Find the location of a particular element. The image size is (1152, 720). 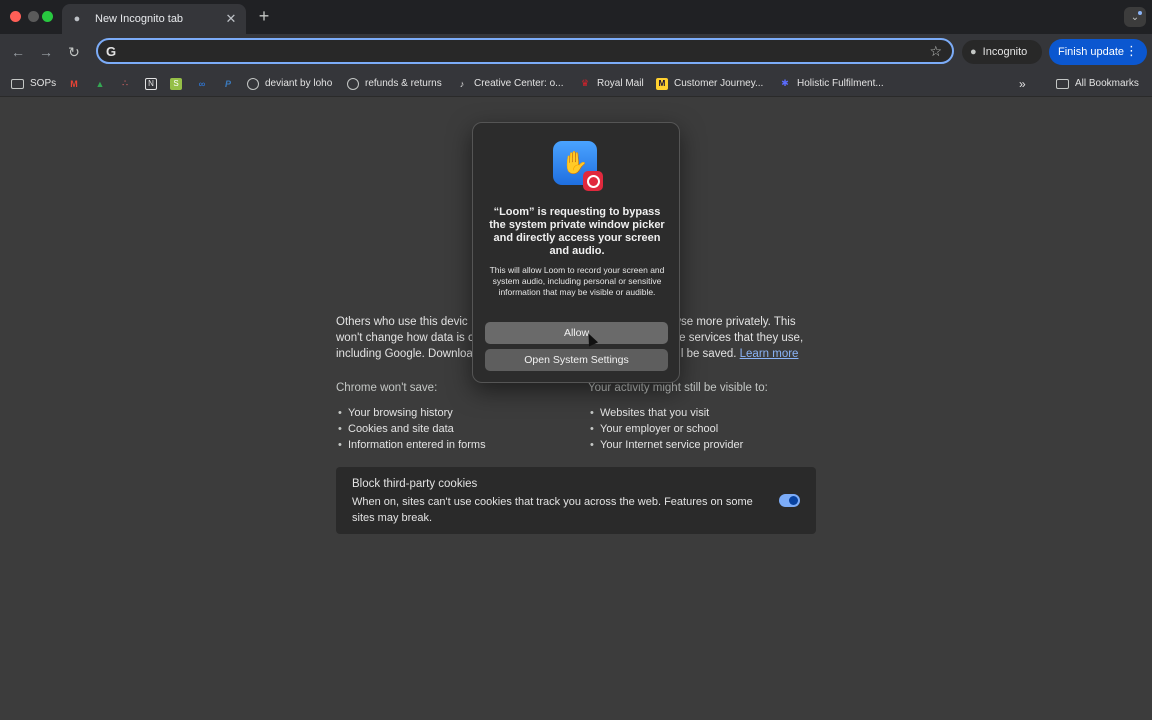

incognito-profile-button: ● Incognito is located at coordinates (1002, 52).